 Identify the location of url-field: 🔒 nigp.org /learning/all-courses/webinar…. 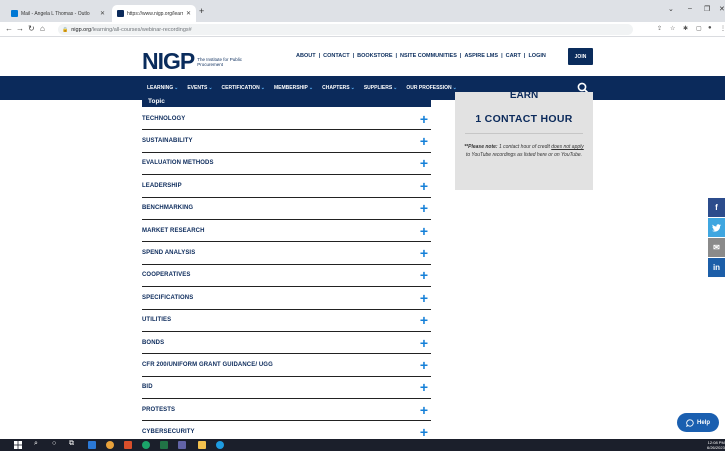
(345, 29).